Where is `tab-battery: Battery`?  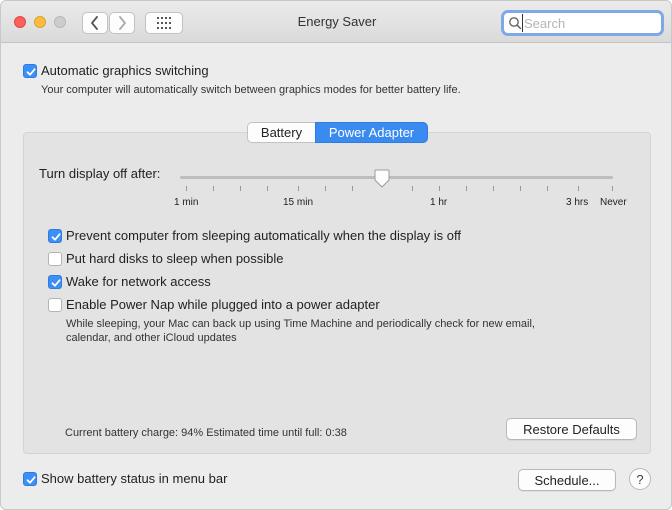
tab-battery: Battery is located at coordinates (281, 132).